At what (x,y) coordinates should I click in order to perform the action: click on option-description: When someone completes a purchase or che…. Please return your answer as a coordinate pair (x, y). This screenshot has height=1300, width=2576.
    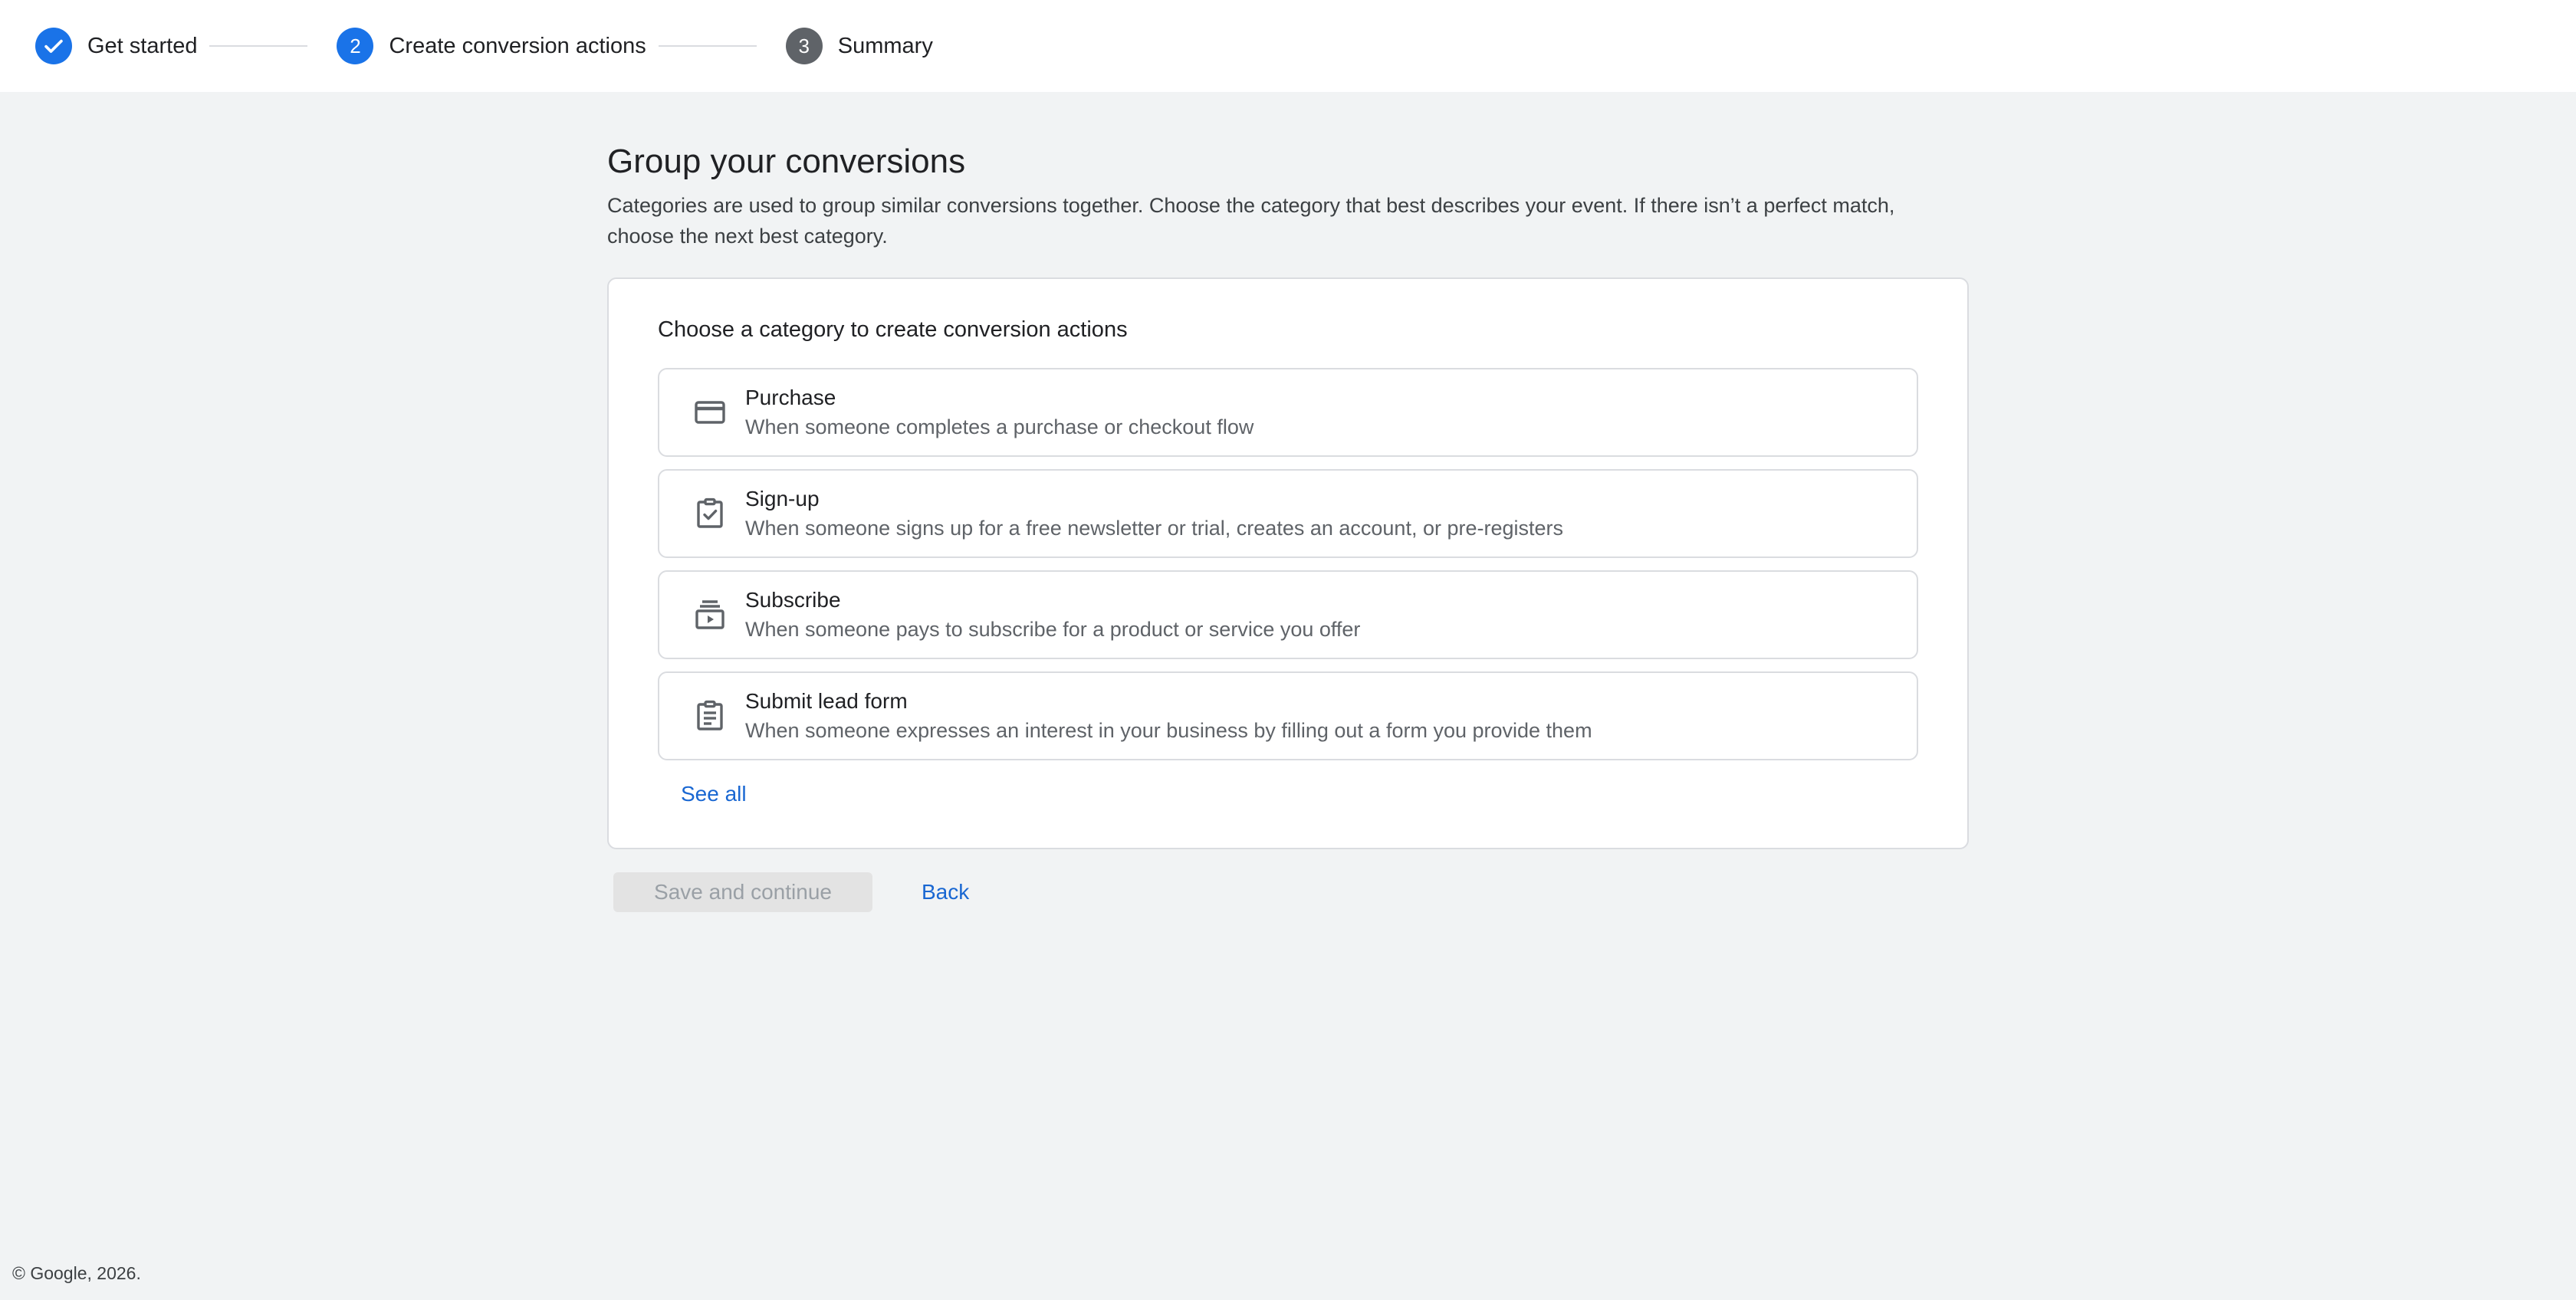
    Looking at the image, I should click on (999, 426).